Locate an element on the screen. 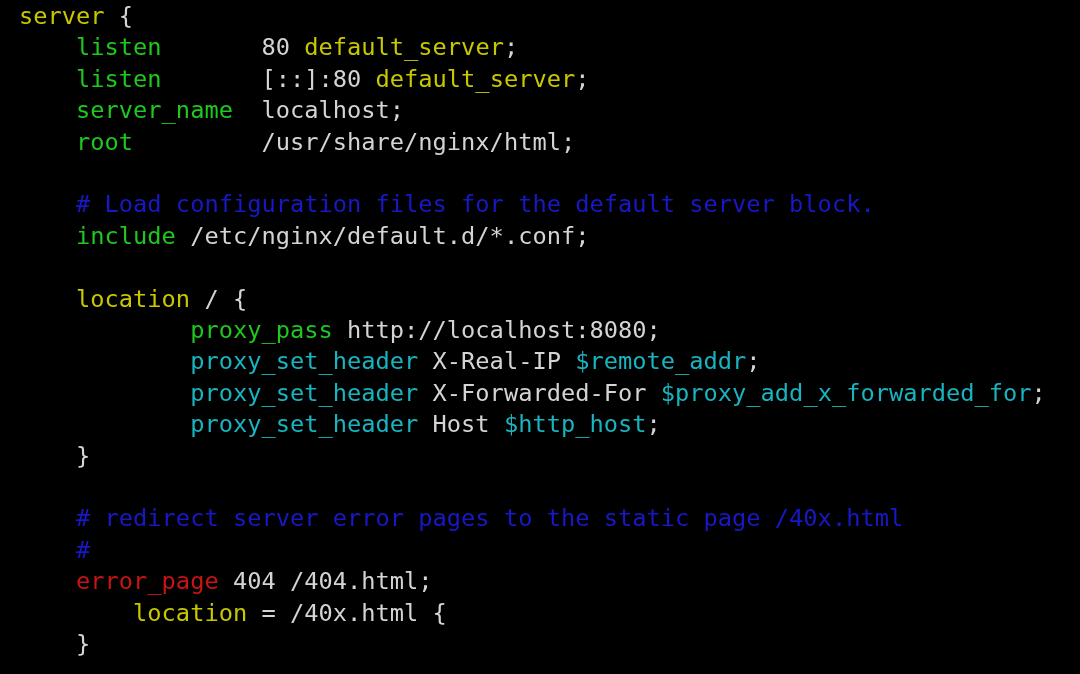  code-line: server_name localhost; is located at coordinates (240, 111).